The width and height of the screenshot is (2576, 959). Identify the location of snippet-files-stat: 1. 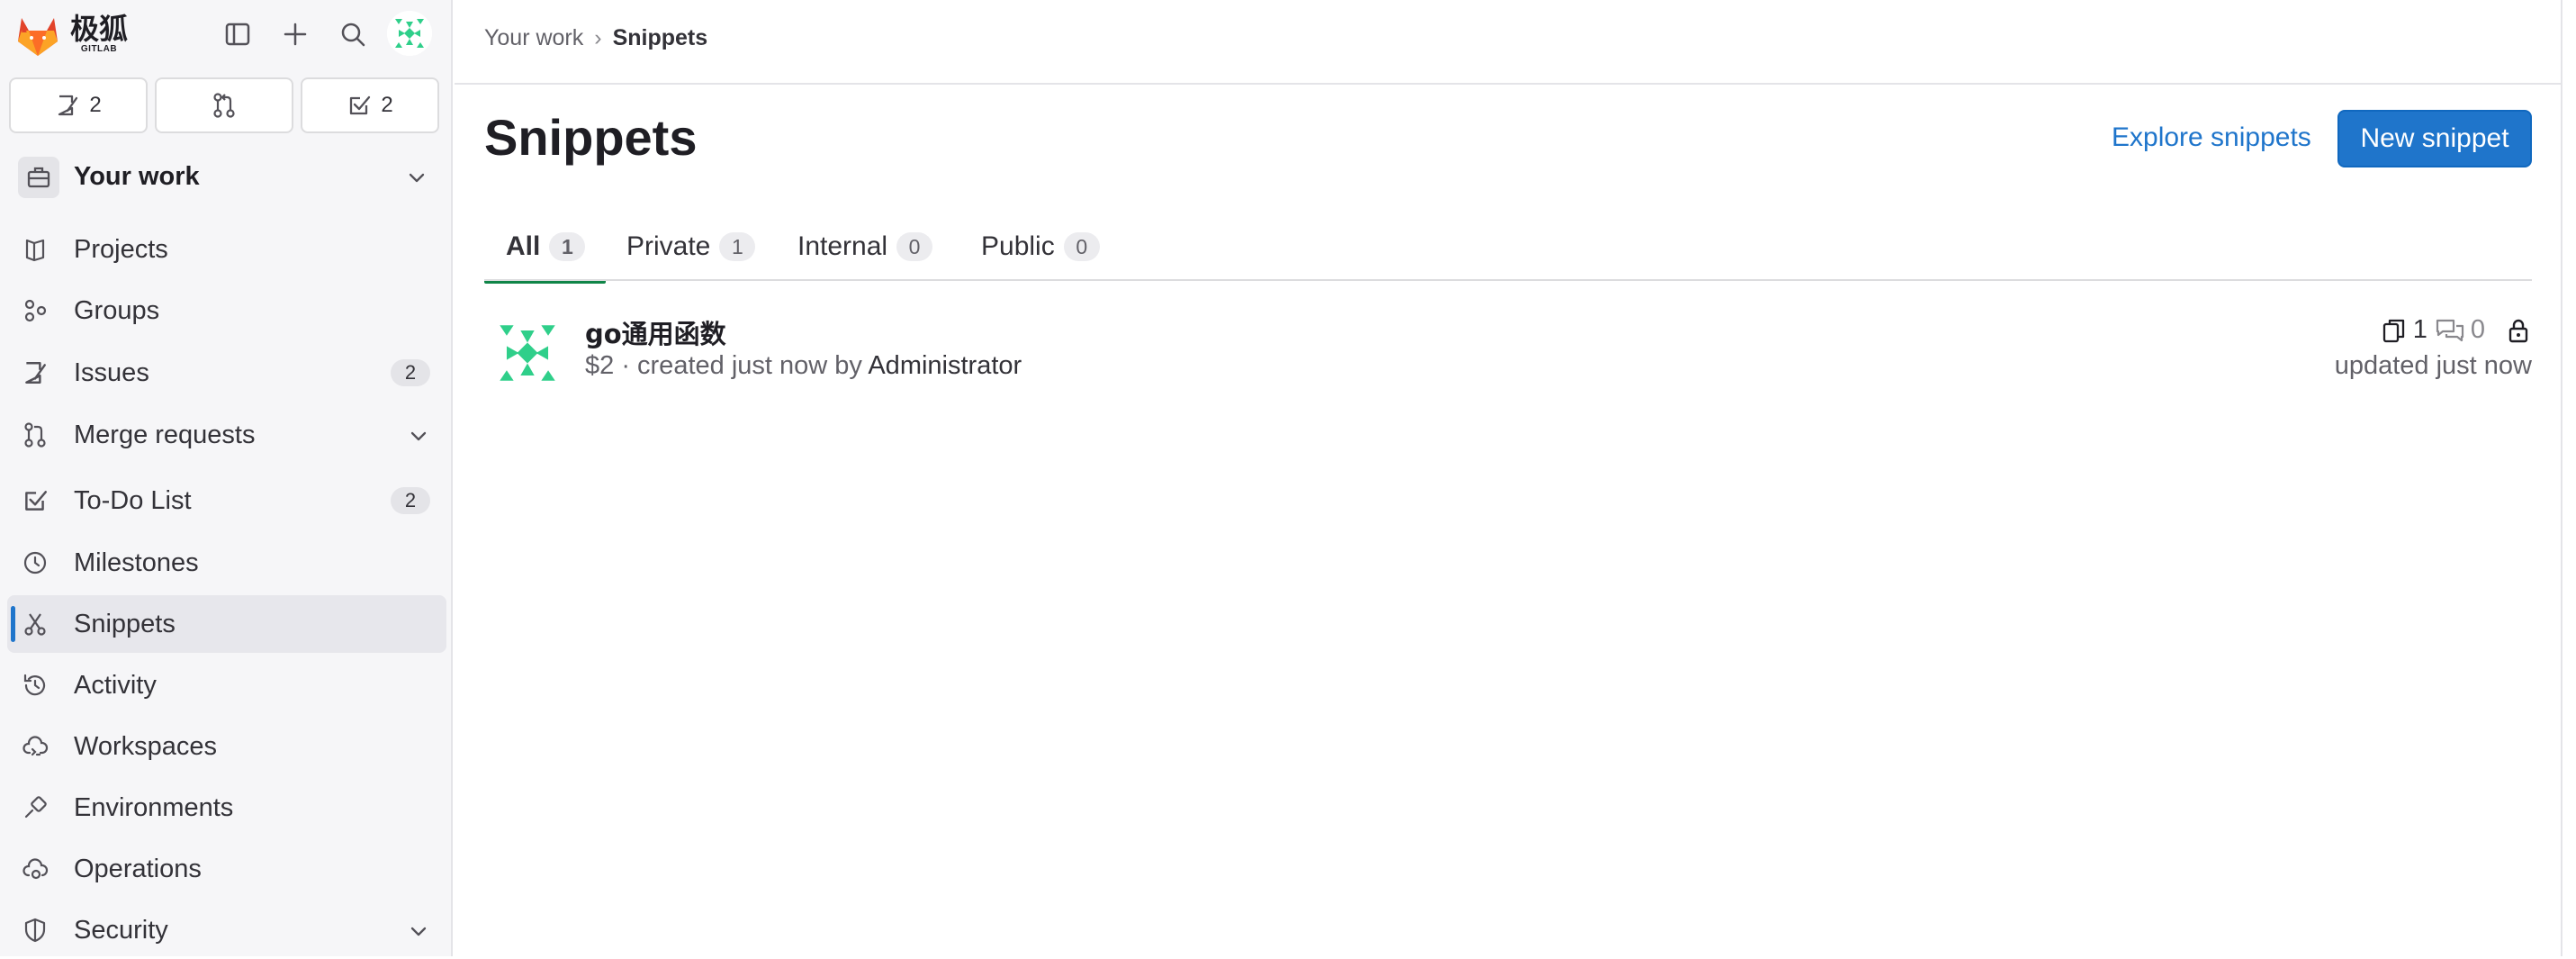
(2404, 330).